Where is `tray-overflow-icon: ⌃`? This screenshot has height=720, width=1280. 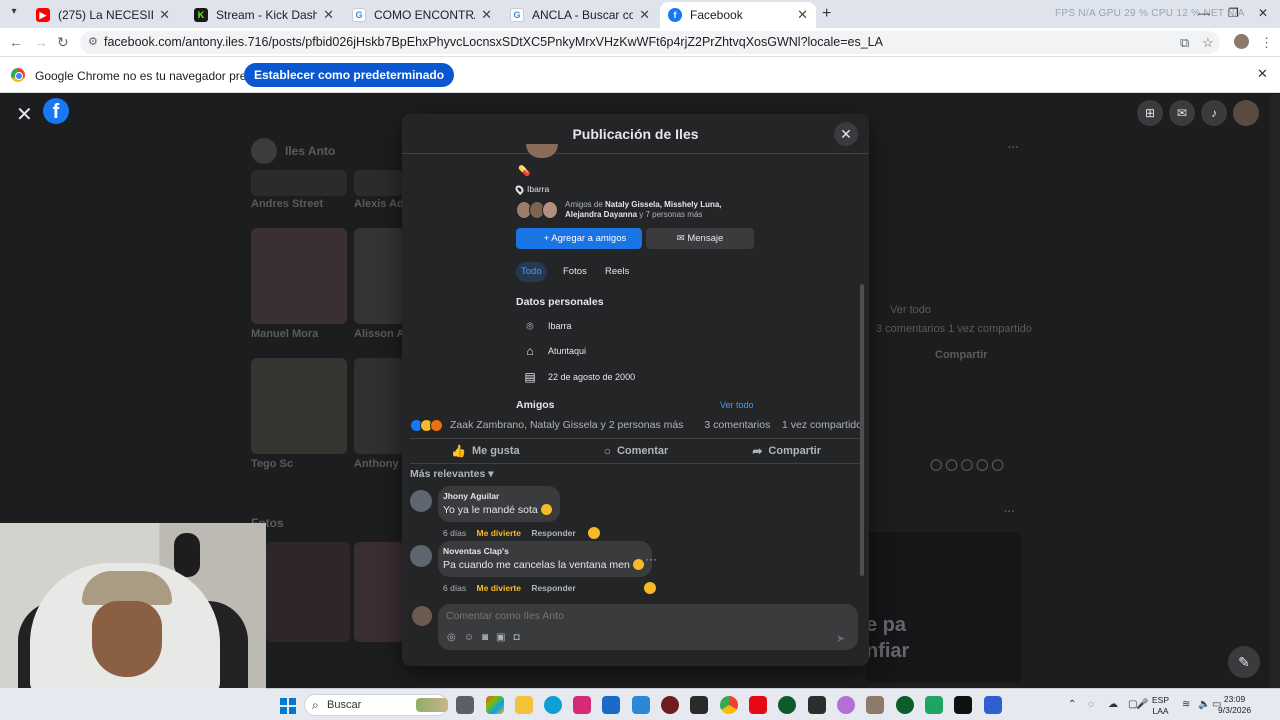 tray-overflow-icon: ⌃ is located at coordinates (1072, 704).